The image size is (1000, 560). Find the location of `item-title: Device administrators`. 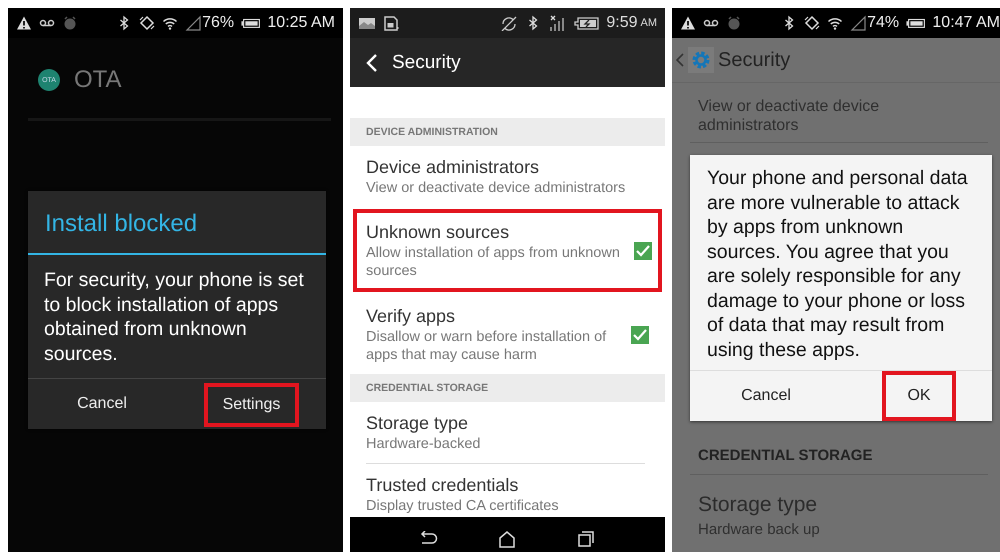

item-title: Device administrators is located at coordinates (453, 167).